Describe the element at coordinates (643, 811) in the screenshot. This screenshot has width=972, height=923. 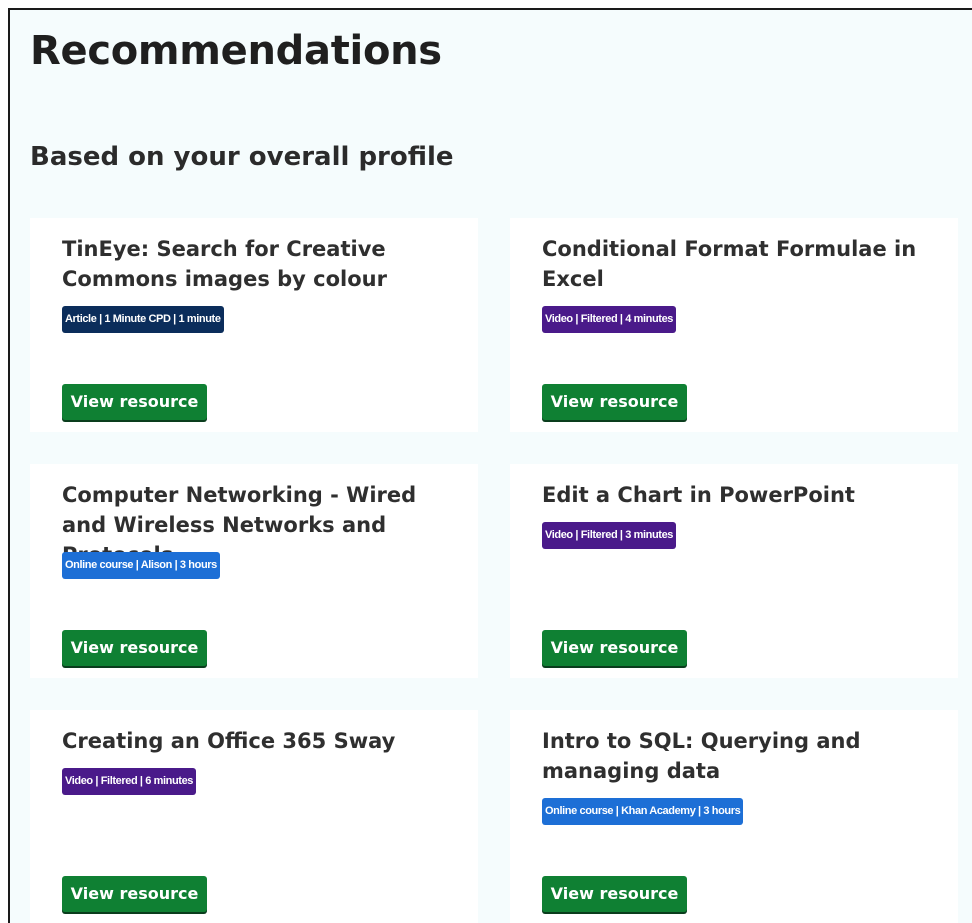
I see `resource-meta-badge: Online course | Khan Academy | 3 hours` at that location.